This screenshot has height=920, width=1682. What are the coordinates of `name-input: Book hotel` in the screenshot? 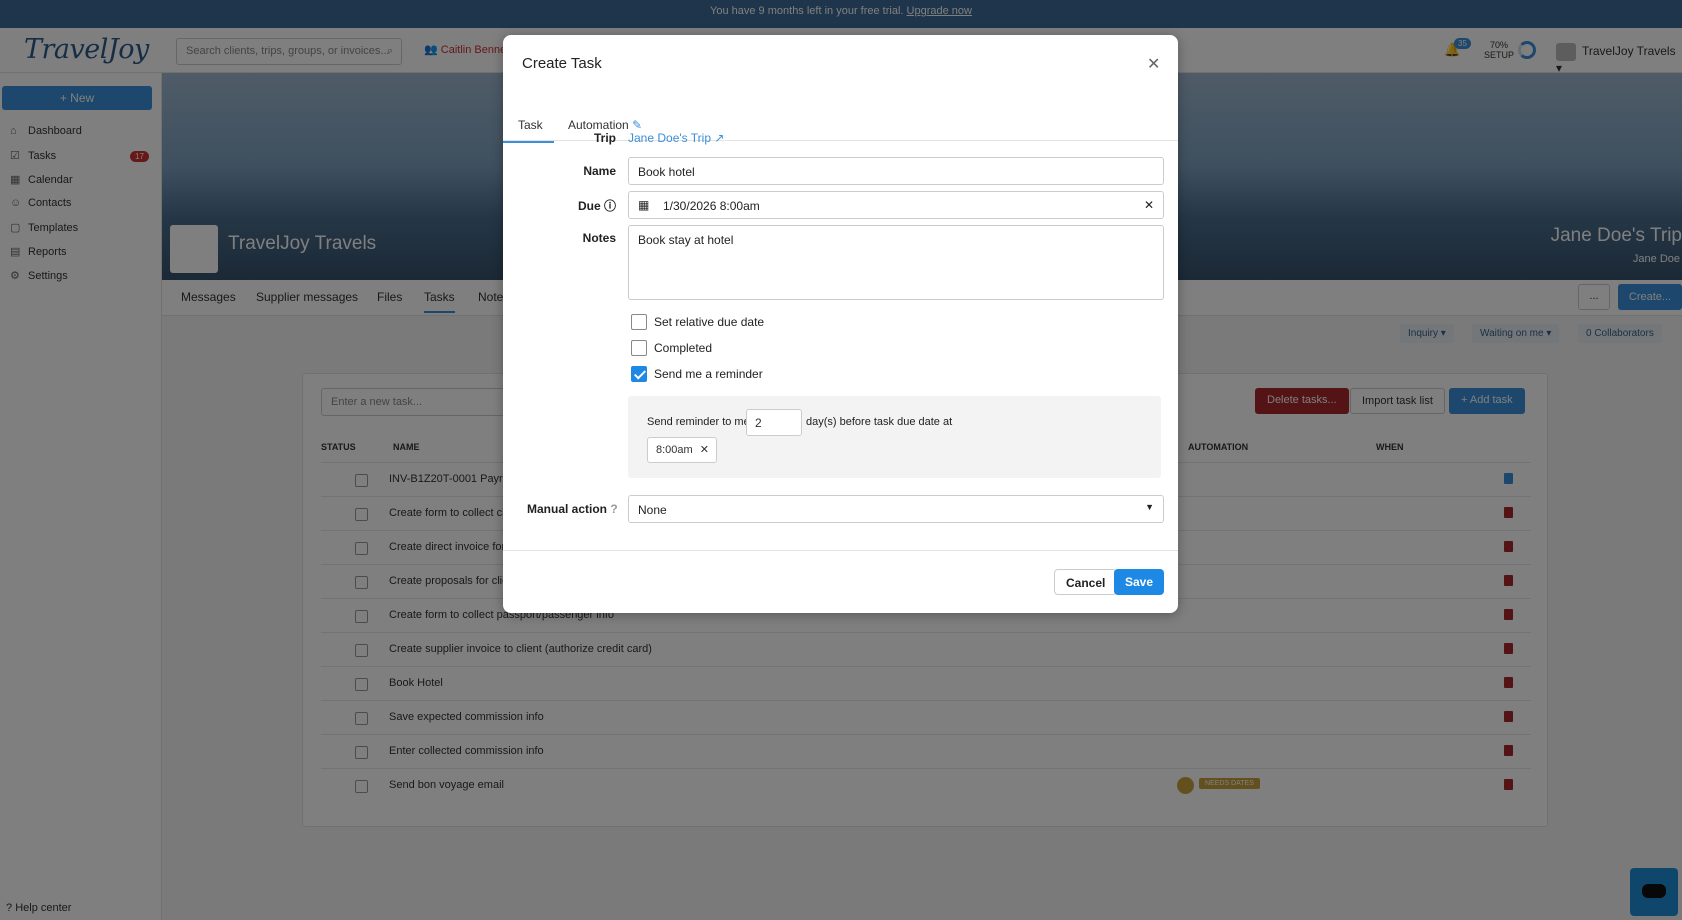 It's located at (896, 171).